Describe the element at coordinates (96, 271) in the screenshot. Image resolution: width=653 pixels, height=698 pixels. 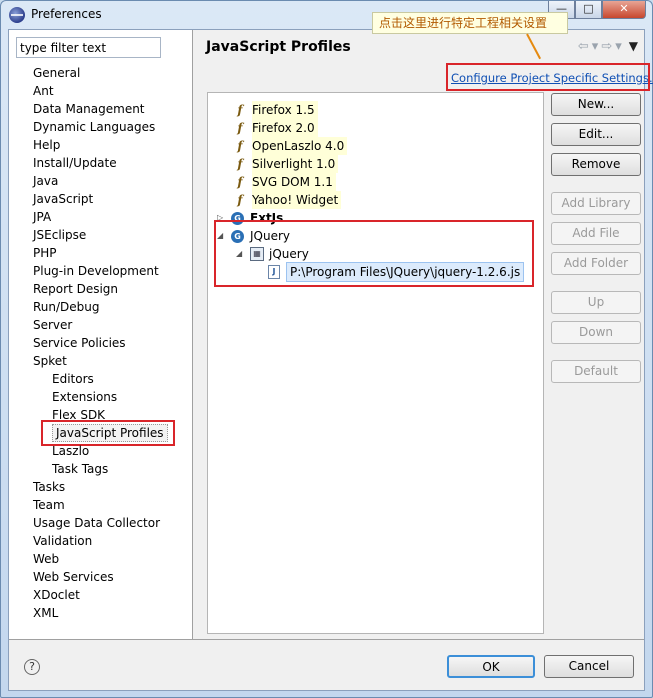
I see `nav-item: Plug-in Development` at that location.